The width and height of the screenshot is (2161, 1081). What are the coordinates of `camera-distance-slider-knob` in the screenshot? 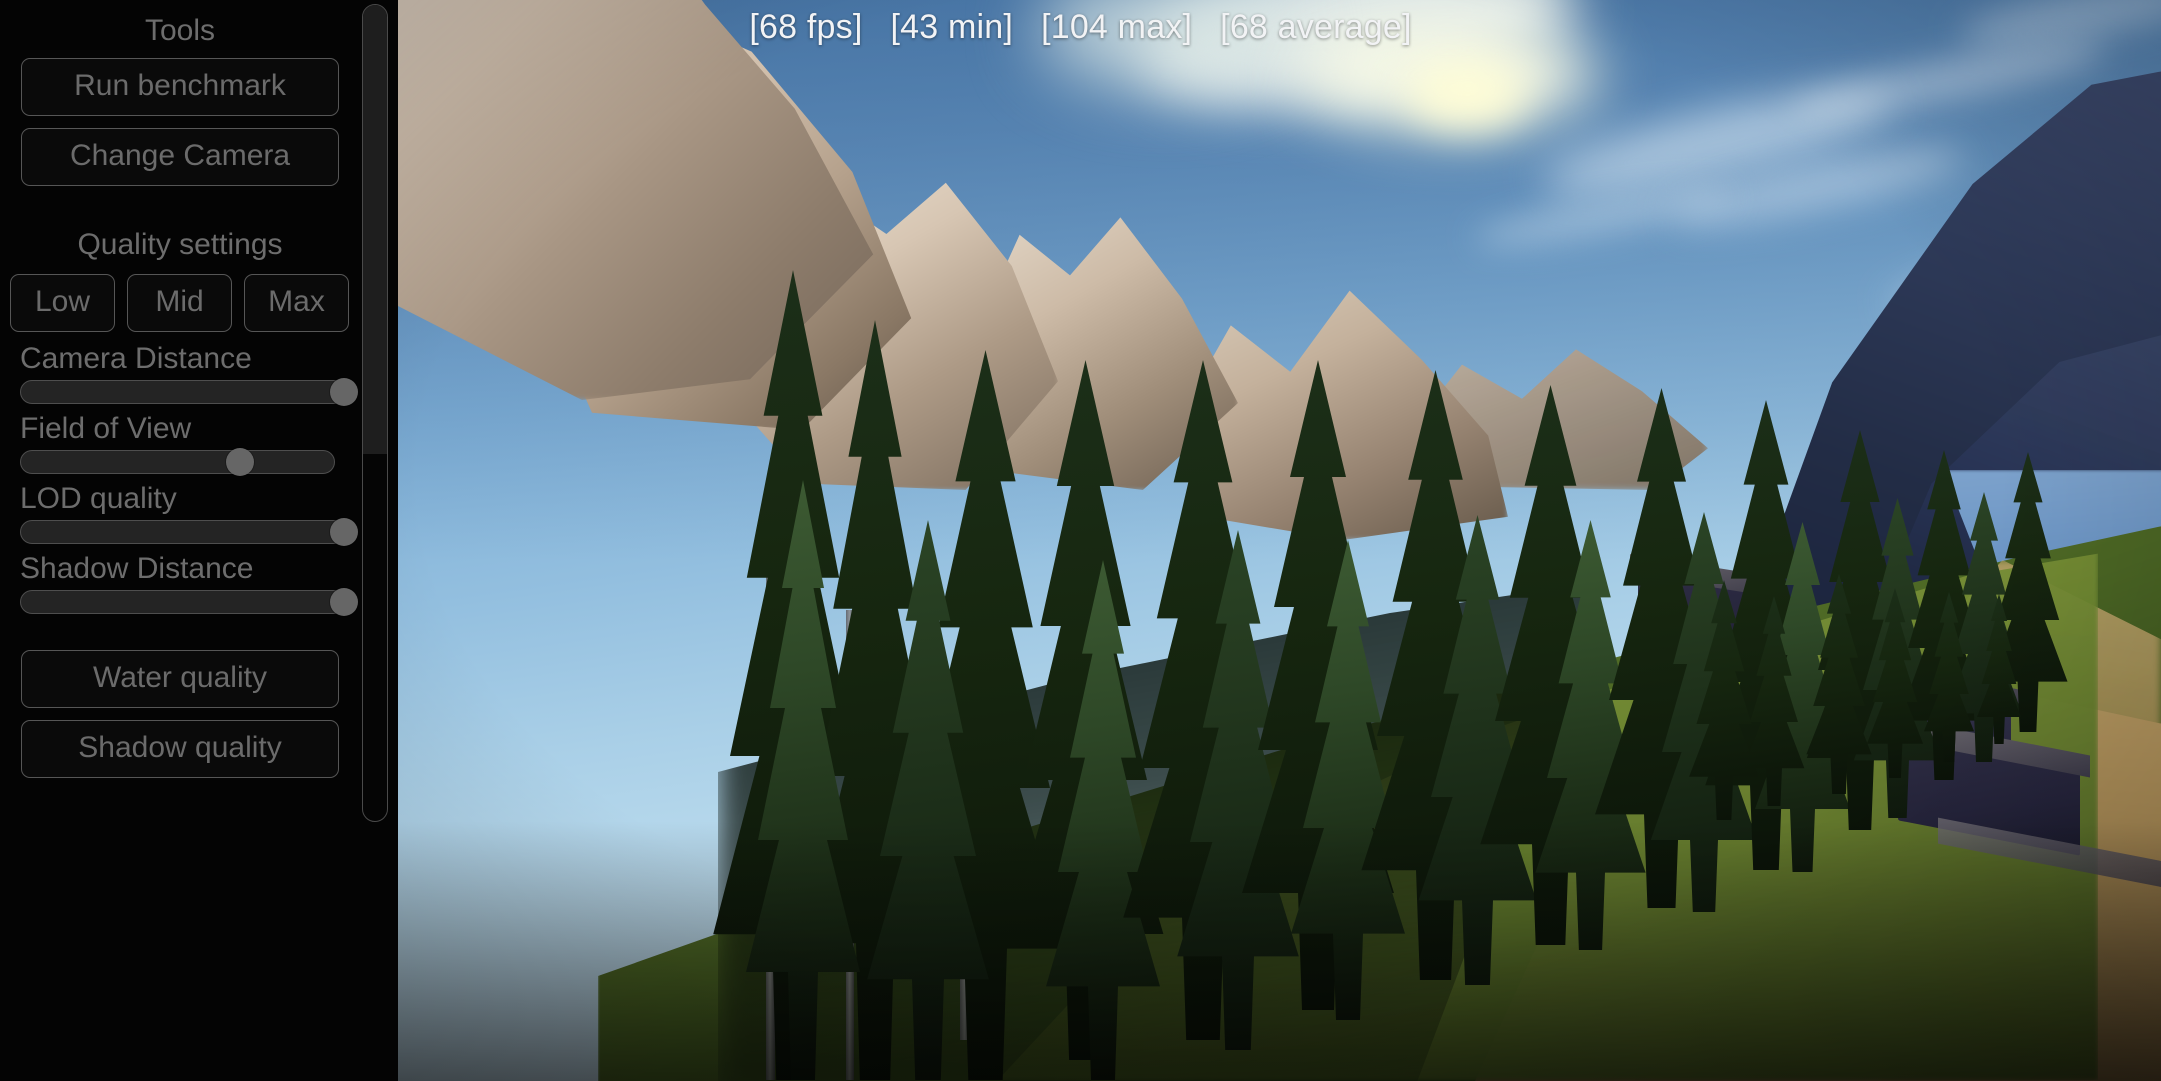 It's located at (344, 392).